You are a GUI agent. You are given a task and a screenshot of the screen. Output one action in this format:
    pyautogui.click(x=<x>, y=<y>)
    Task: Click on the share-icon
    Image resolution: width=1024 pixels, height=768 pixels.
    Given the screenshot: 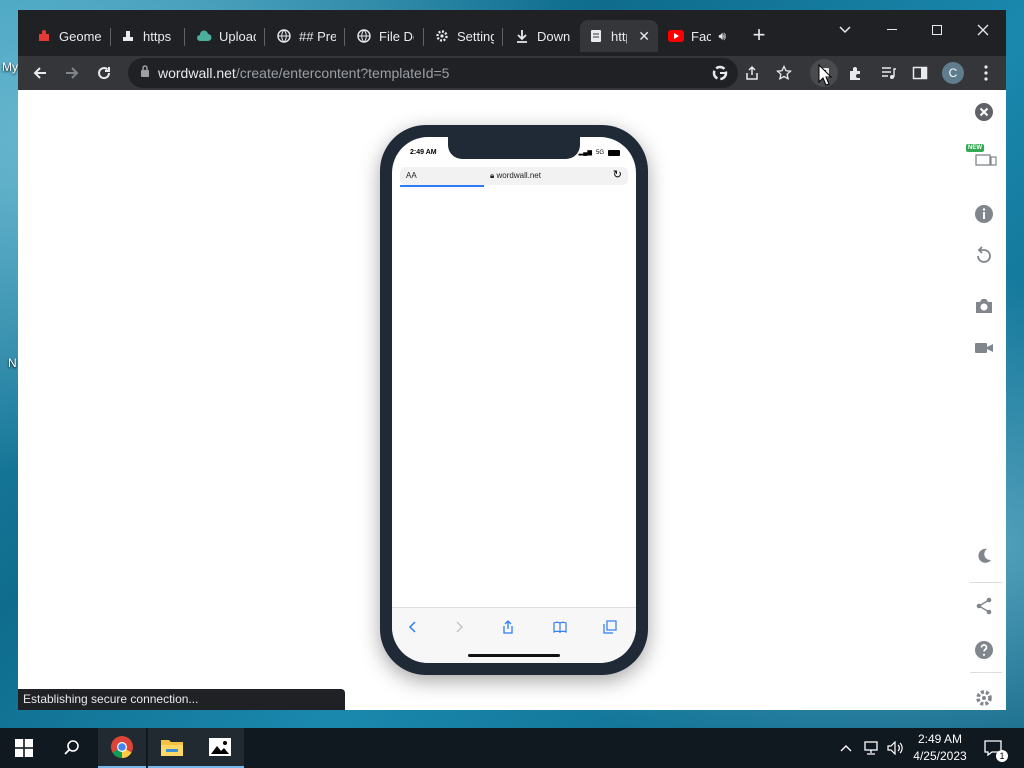 What is the action you would take?
    pyautogui.click(x=752, y=73)
    